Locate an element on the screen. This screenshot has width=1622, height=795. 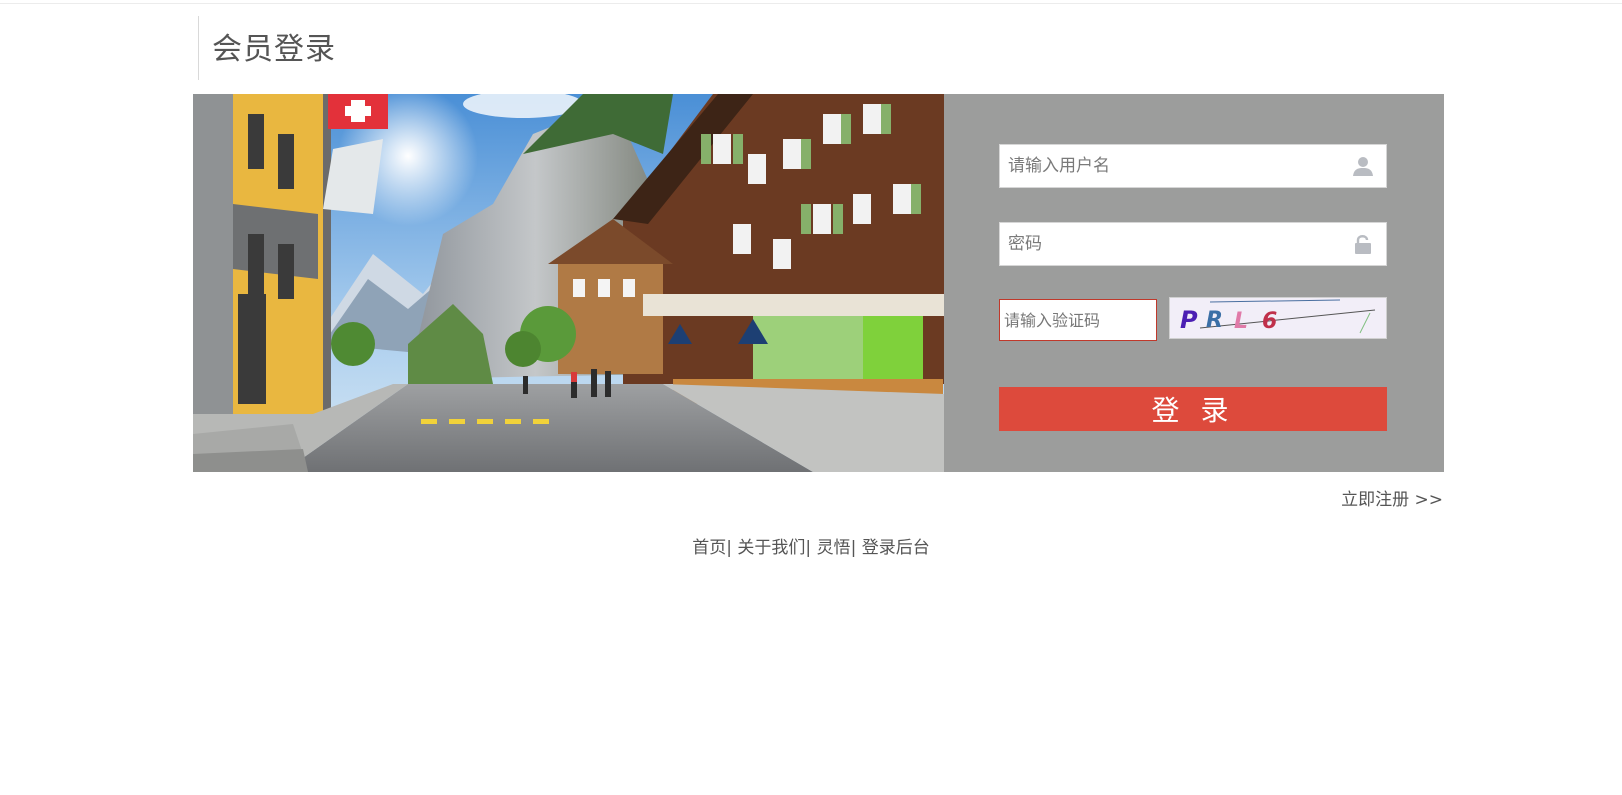
login-button: 登 录 is located at coordinates (1193, 409).